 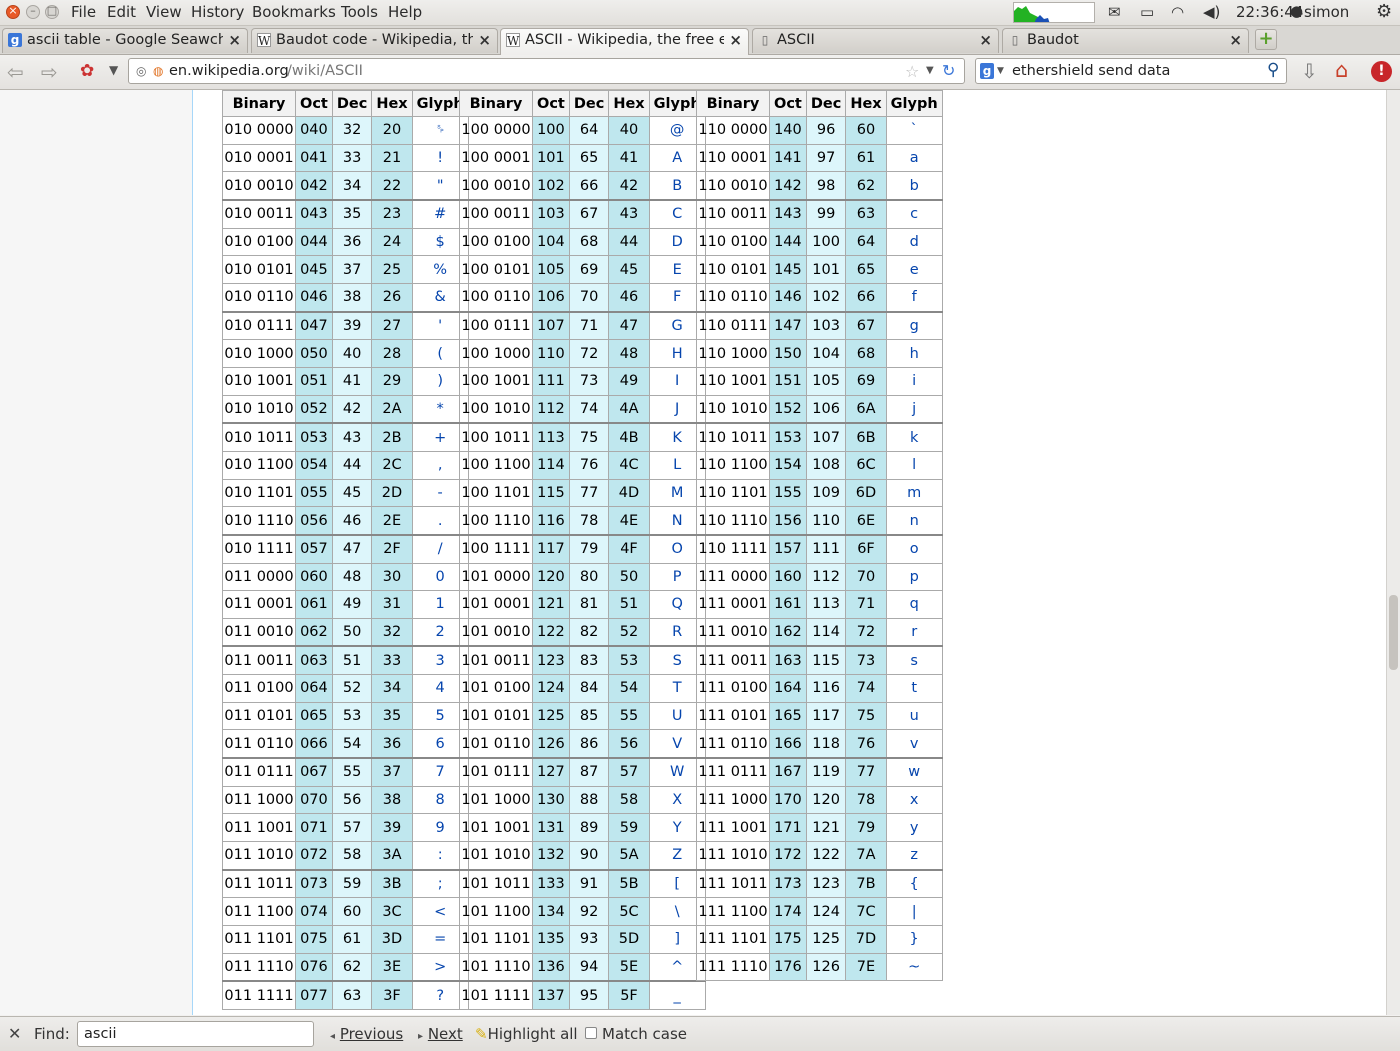 I want to click on tab-ascii-wikipedia: W ASCII - Wikipedia, the free e… ×, so click(x=624, y=41).